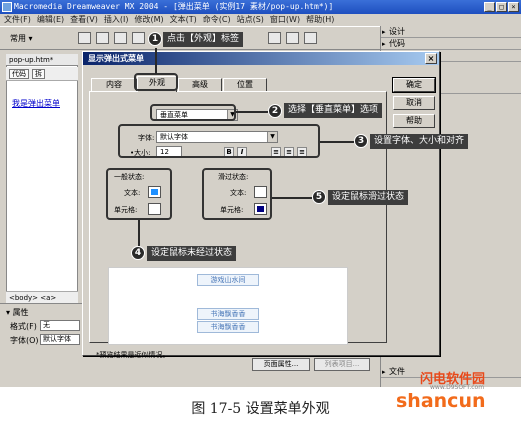  Describe the element at coordinates (419, 141) in the screenshot. I see `callout-3-text: 设置字体、大小和对齐` at that location.